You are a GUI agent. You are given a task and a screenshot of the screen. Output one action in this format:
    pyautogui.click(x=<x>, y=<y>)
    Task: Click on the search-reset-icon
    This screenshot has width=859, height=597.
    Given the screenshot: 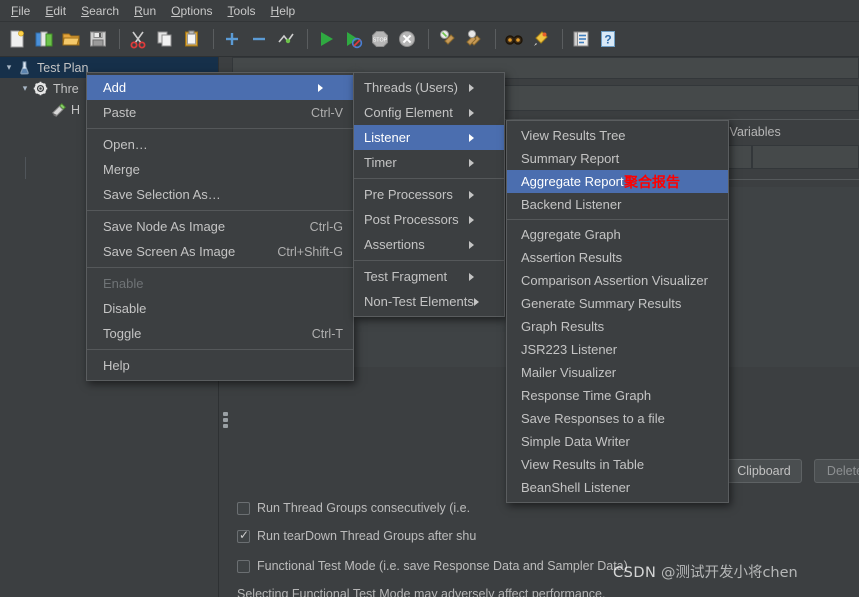 What is the action you would take?
    pyautogui.click(x=541, y=39)
    